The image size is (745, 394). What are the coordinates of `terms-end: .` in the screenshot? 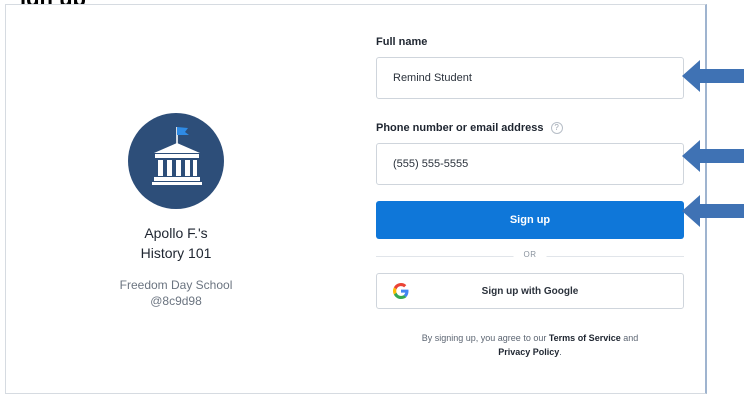 It's located at (560, 352).